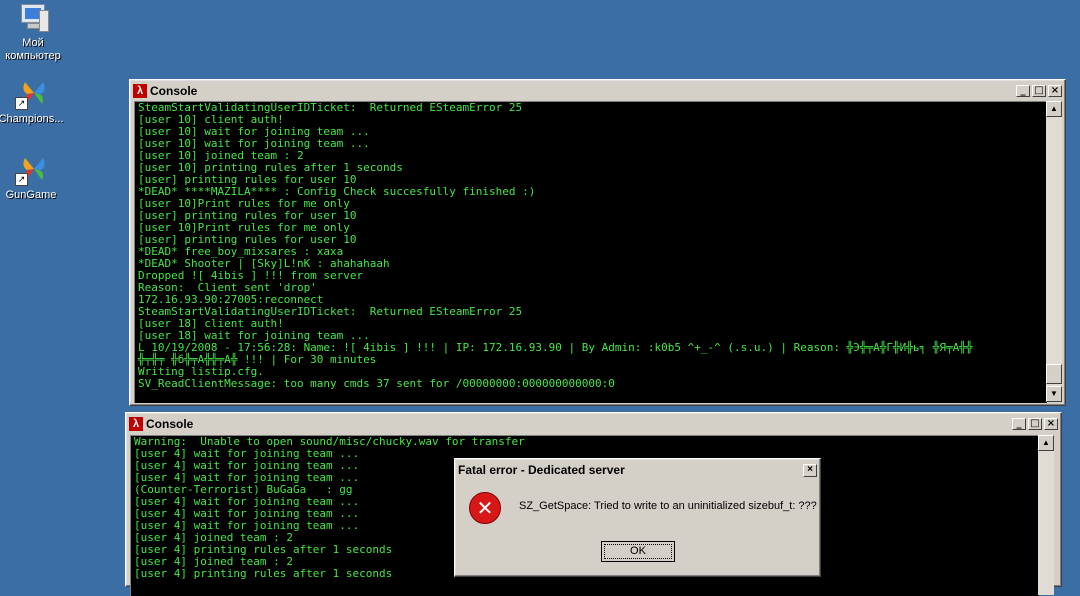 This screenshot has width=1080, height=596. Describe the element at coordinates (33, 43) in the screenshot. I see `desktop-icon-label: Мой` at that location.